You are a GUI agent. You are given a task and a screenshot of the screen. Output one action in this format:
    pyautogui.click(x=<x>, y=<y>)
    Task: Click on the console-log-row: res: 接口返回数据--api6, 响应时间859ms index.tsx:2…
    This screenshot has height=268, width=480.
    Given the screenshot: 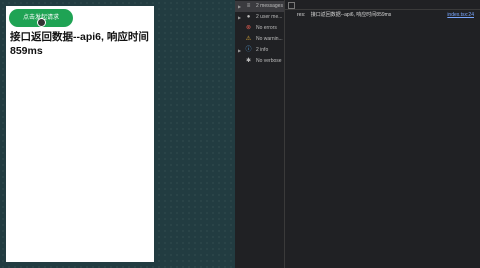 What is the action you would take?
    pyautogui.click(x=382, y=15)
    